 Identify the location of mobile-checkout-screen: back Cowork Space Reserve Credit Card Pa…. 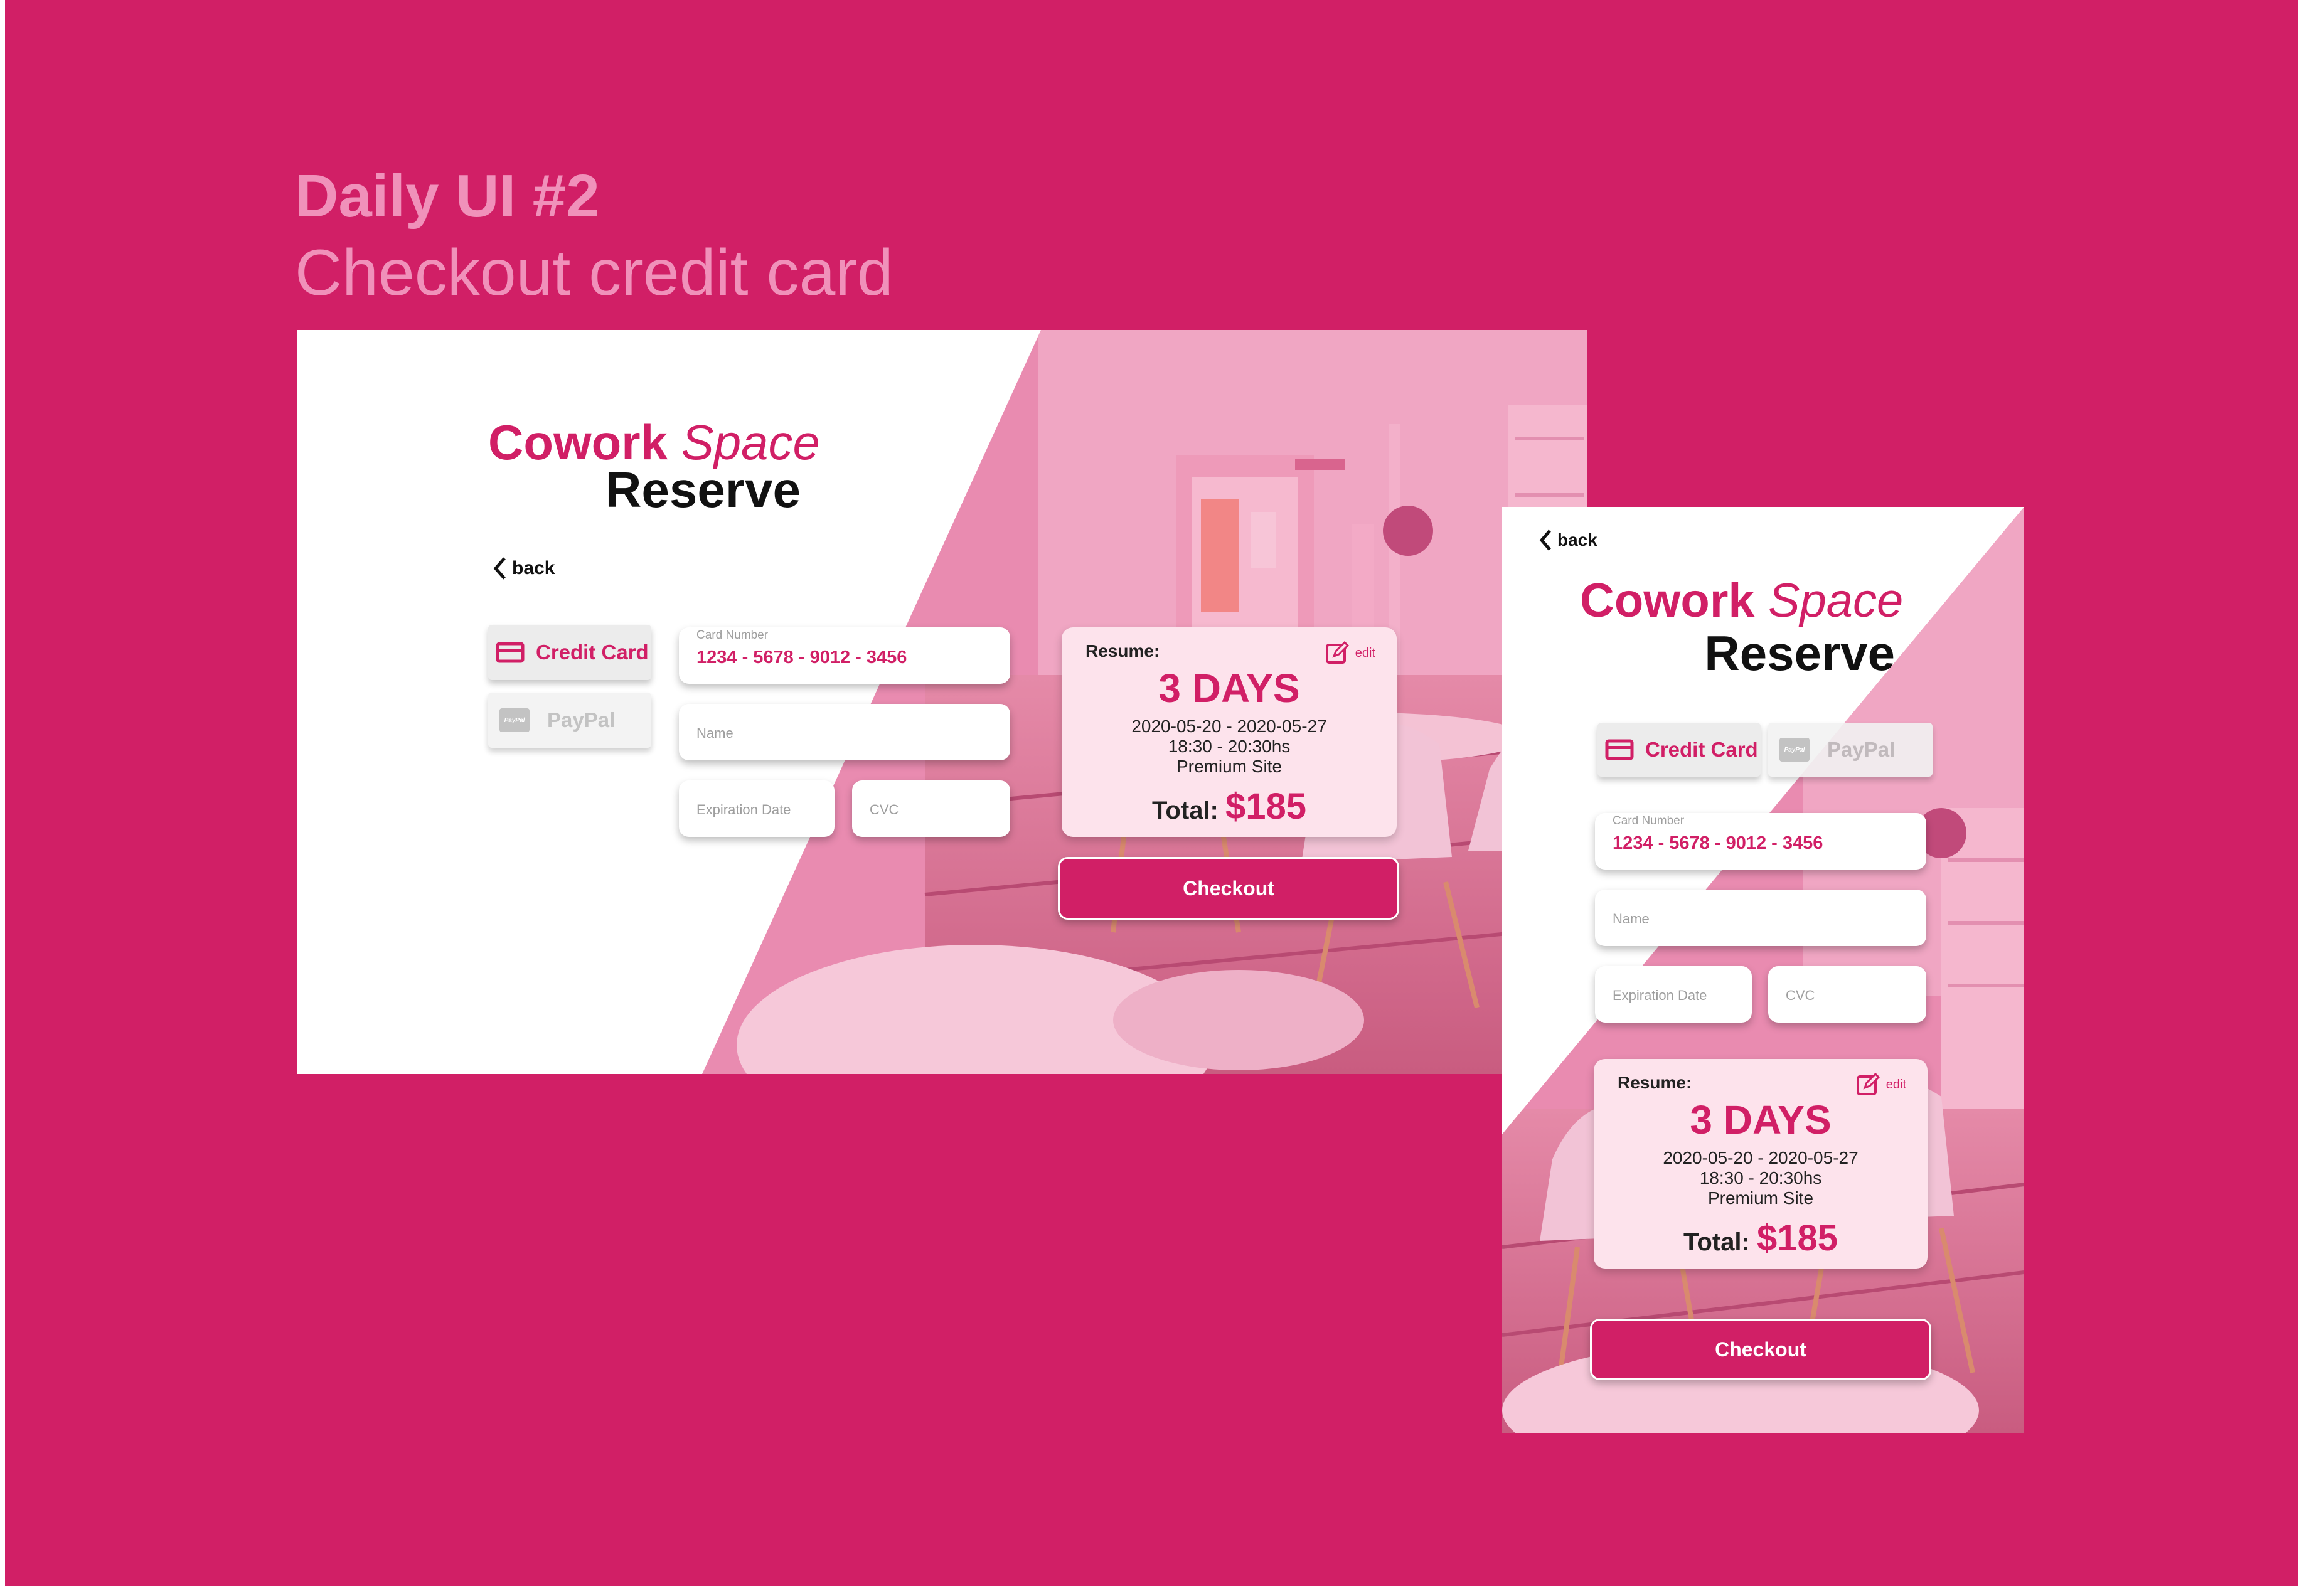
(1763, 970).